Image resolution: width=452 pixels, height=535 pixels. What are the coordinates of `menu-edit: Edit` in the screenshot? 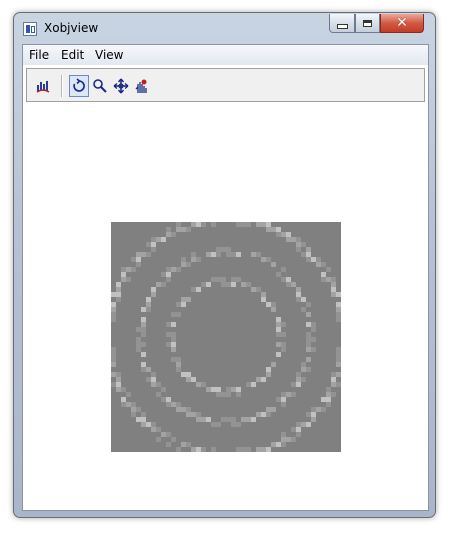 It's located at (72, 55).